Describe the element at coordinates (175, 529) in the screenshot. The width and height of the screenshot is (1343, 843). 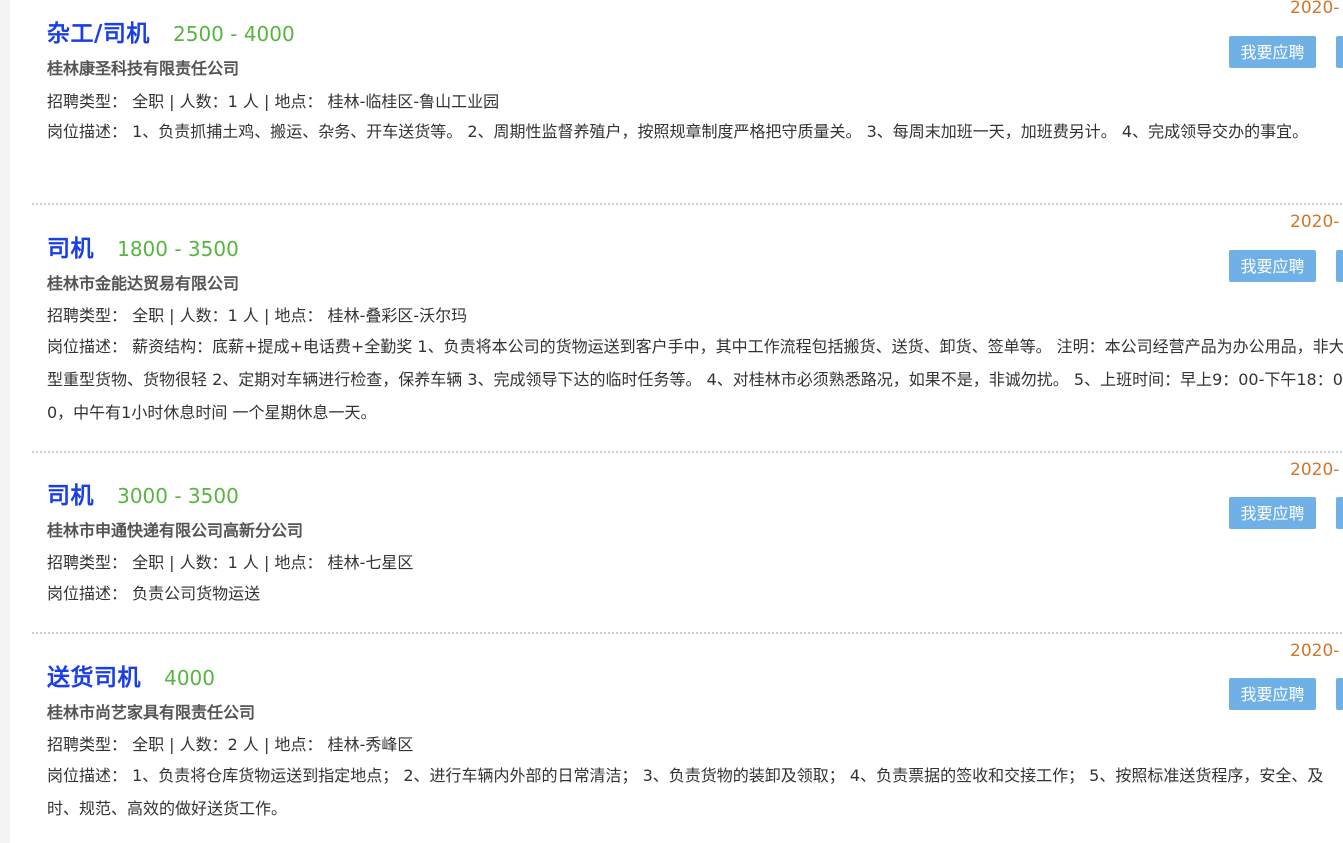
I see `company-name: 桂林市申通快递有限公司高新分公司` at that location.